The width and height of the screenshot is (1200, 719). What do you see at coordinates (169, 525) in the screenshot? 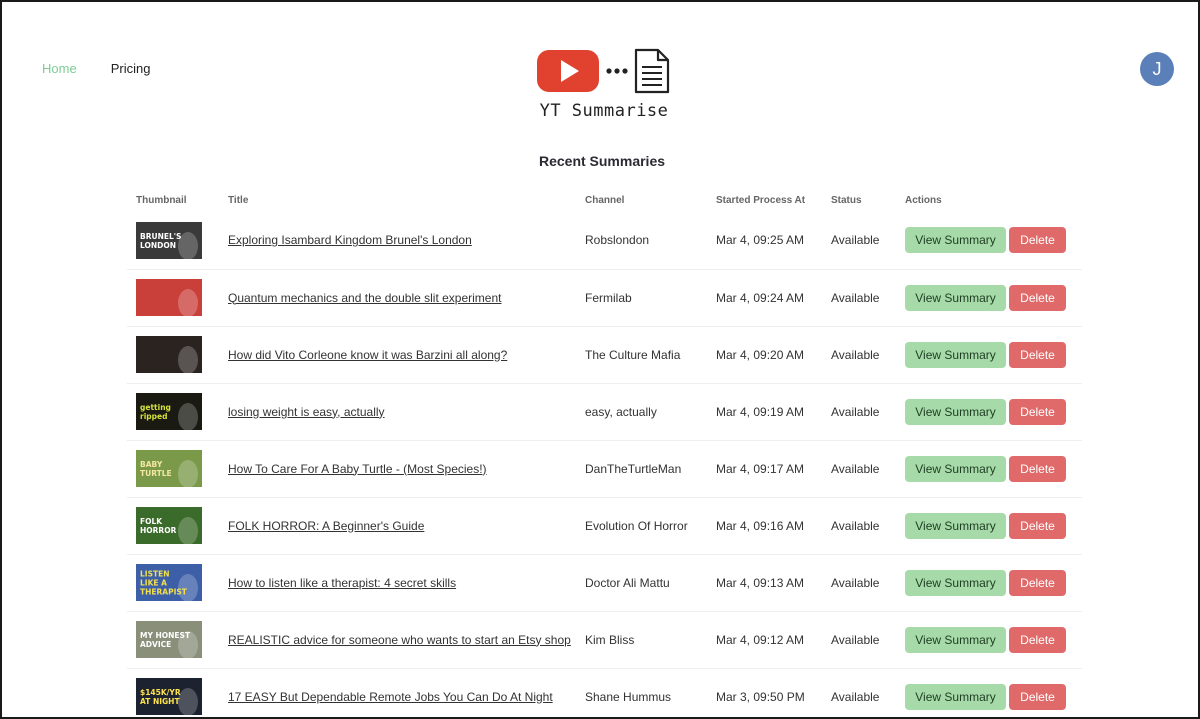
I see `video-thumbnail: FOLKHORROR` at bounding box center [169, 525].